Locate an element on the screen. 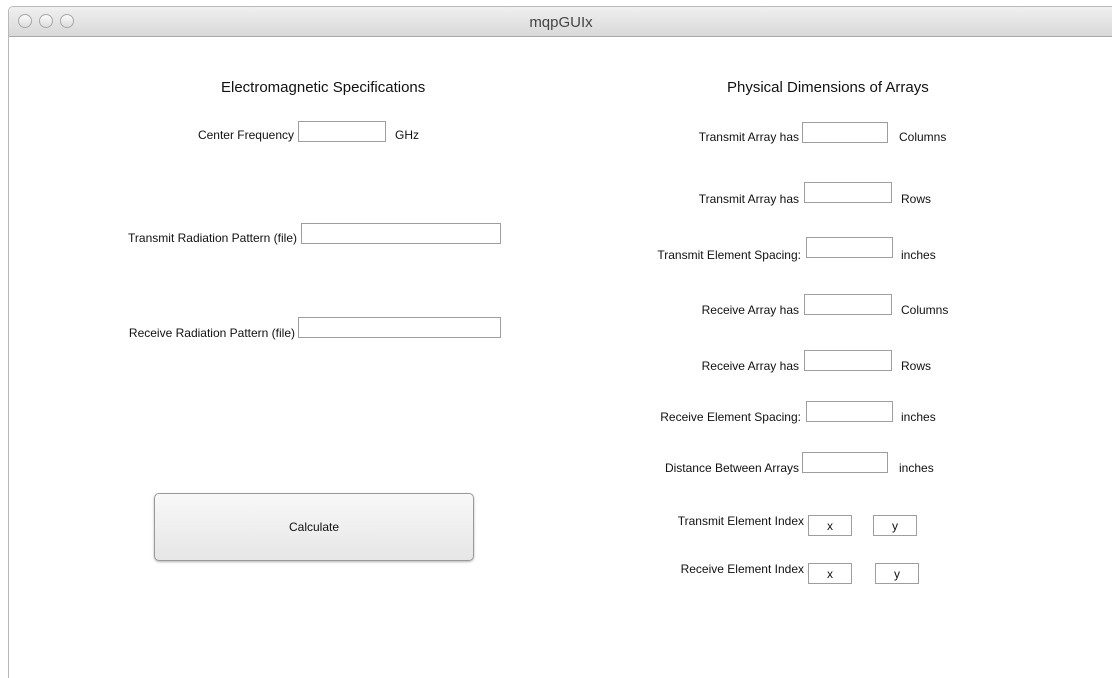  window-title: mqpGUIx is located at coordinates (561, 22).